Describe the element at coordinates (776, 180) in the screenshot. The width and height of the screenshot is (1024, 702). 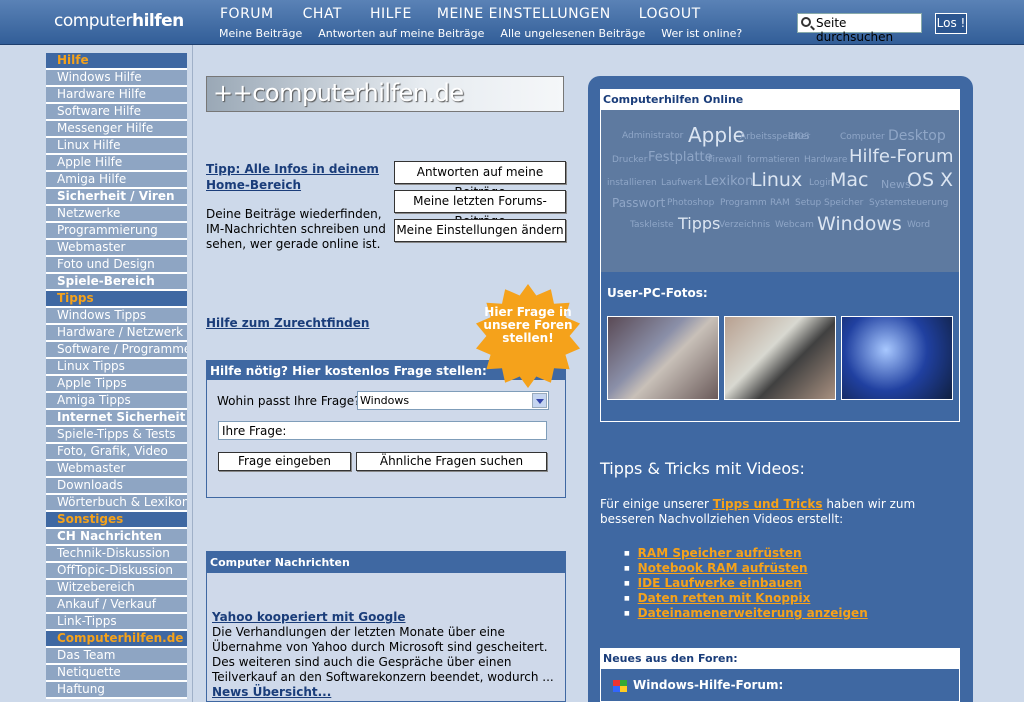
I see `tag-link: Linux` at that location.